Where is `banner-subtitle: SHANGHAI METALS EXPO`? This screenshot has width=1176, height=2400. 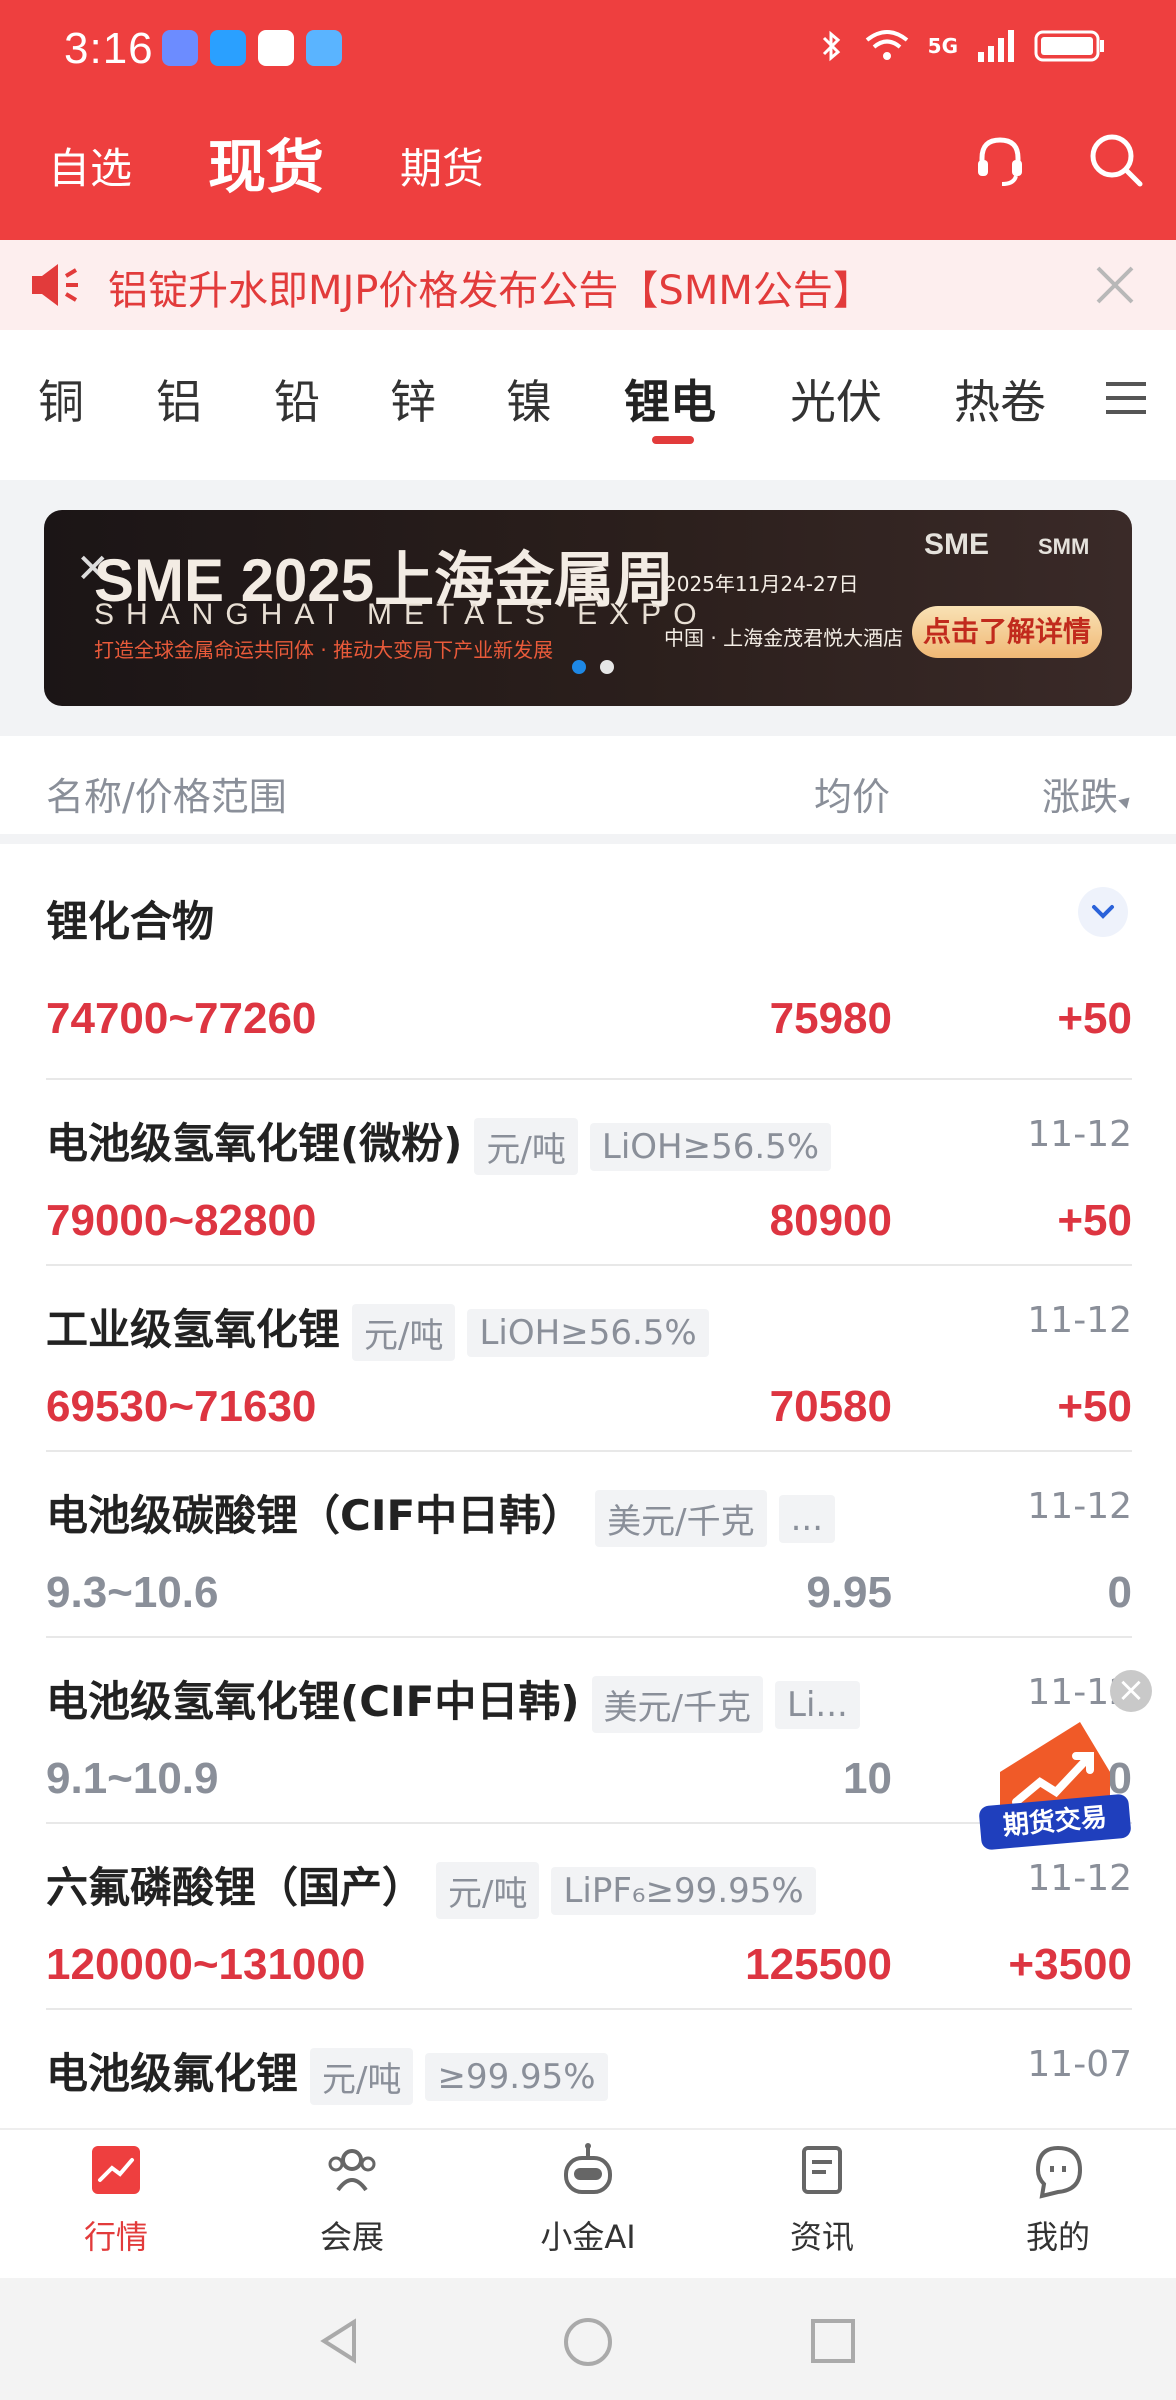 banner-subtitle: SHANGHAI METALS EXPO is located at coordinates (401, 614).